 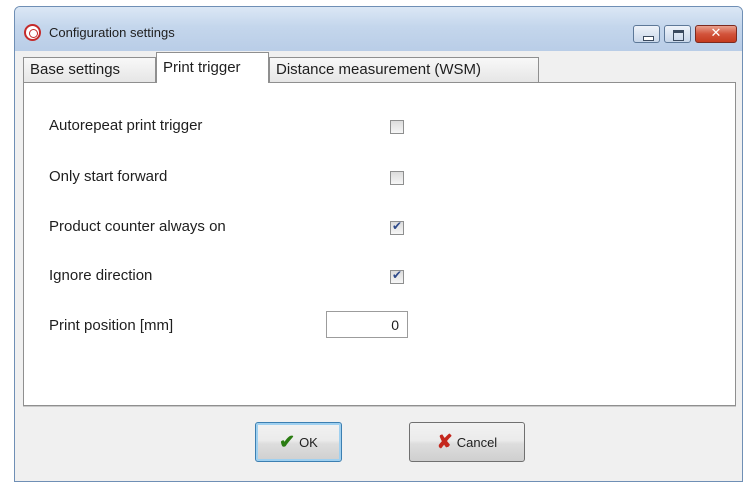 I want to click on print-position-label: Print position [mm], so click(x=111, y=325).